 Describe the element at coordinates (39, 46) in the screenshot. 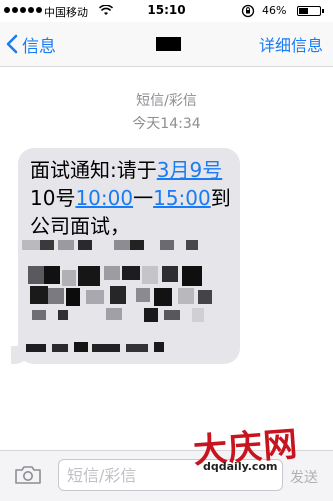

I see `back-label: 信息` at that location.